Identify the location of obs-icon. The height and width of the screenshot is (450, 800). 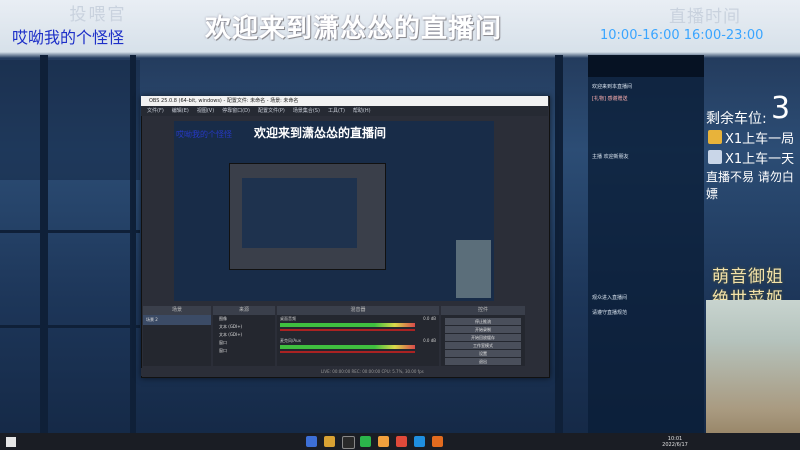
(348, 442).